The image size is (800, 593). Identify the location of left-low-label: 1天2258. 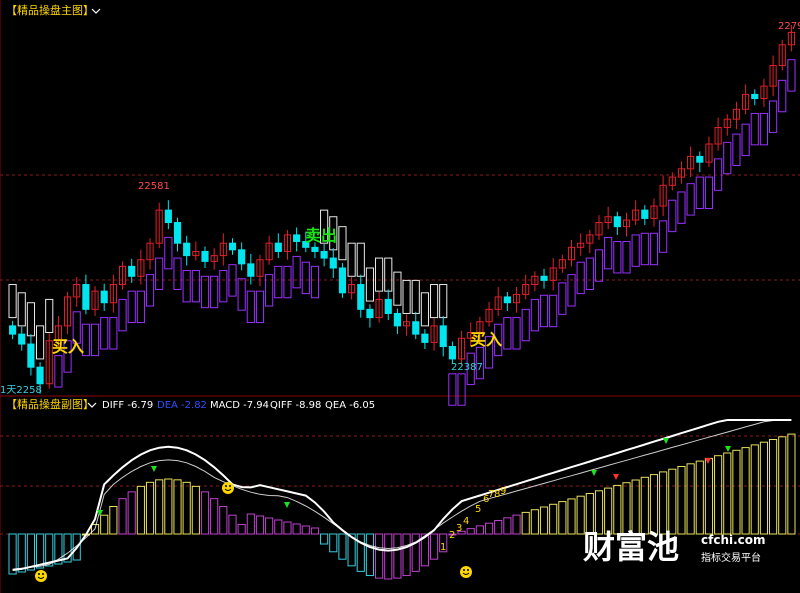
(21, 390).